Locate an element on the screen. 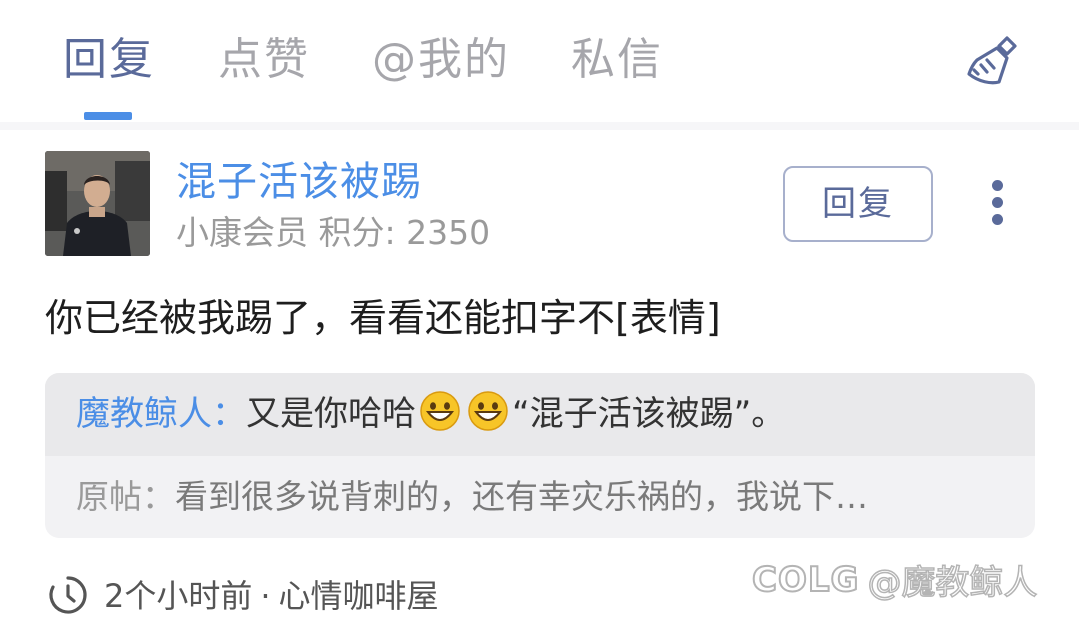 This screenshot has height=623, width=1079. tab-mentions: @我的 is located at coordinates (441, 60).